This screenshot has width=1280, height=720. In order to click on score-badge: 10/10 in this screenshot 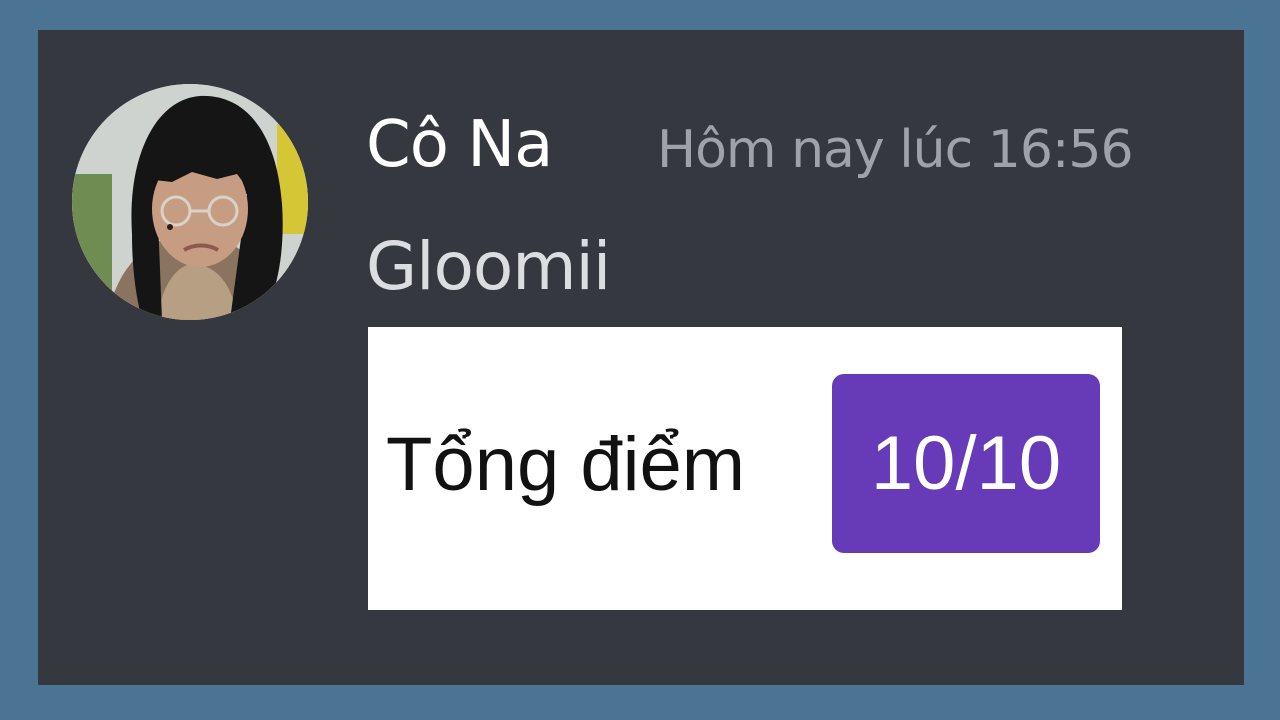, I will do `click(966, 463)`.